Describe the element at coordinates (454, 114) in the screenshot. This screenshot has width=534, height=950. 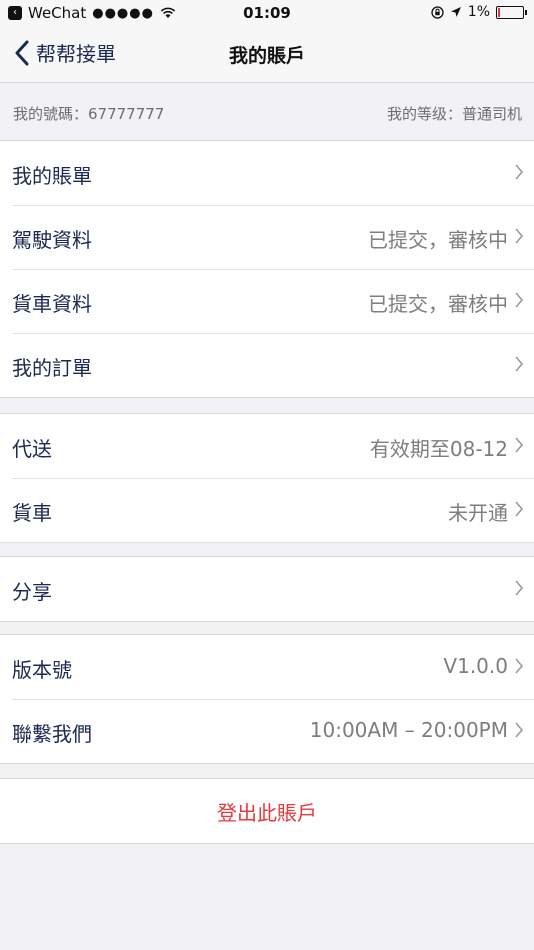
I see `account-level: 我的等级：普通司机` at that location.